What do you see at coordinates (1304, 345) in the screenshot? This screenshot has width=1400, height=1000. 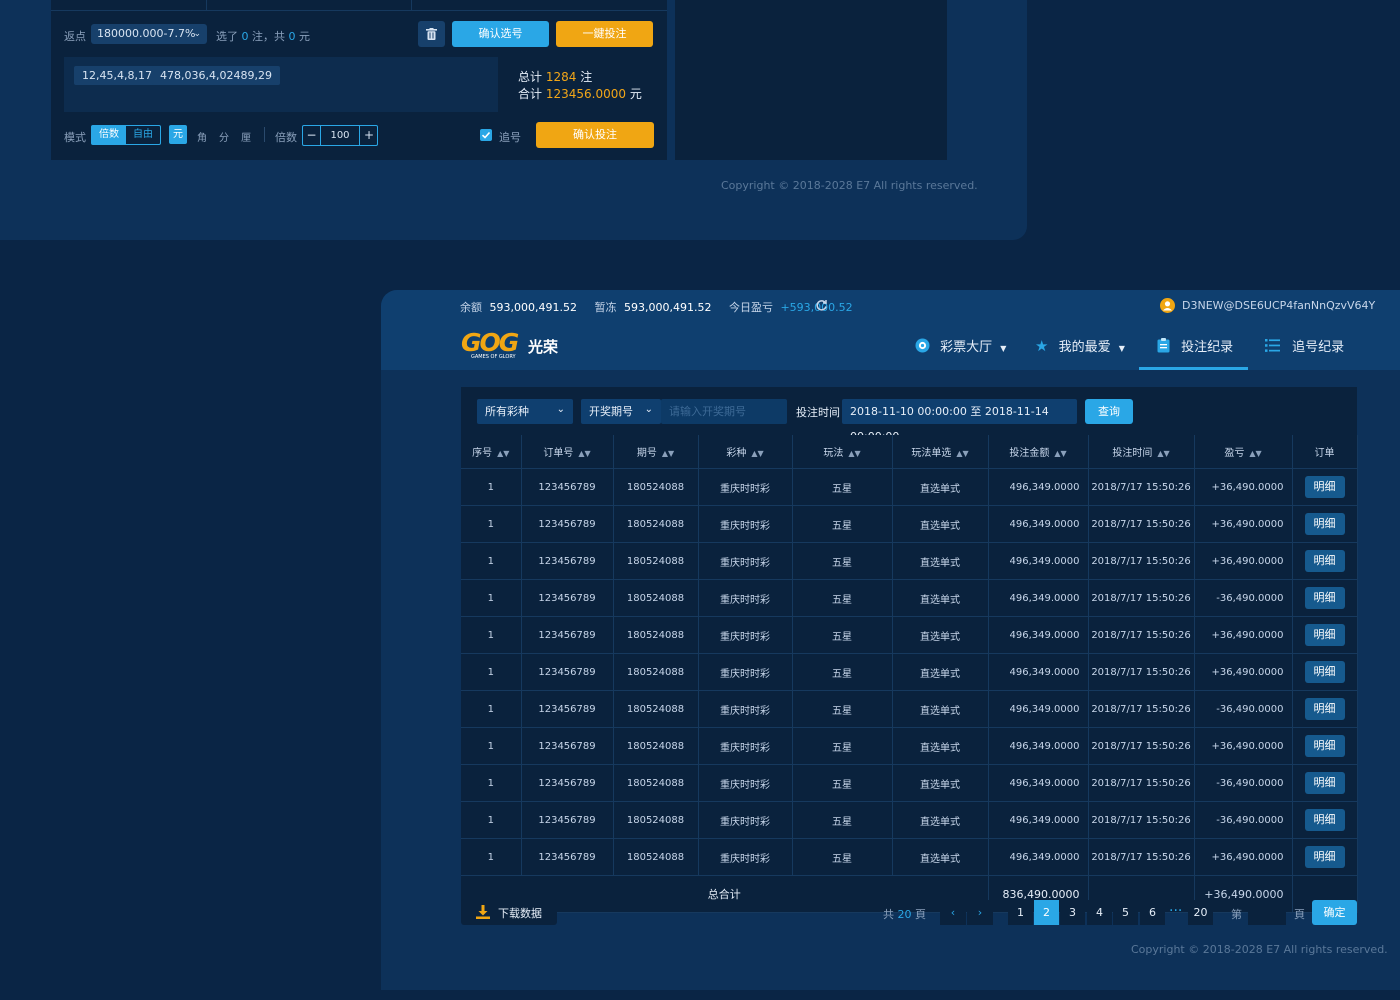 I see `nav-chase-records: 追号纪录` at bounding box center [1304, 345].